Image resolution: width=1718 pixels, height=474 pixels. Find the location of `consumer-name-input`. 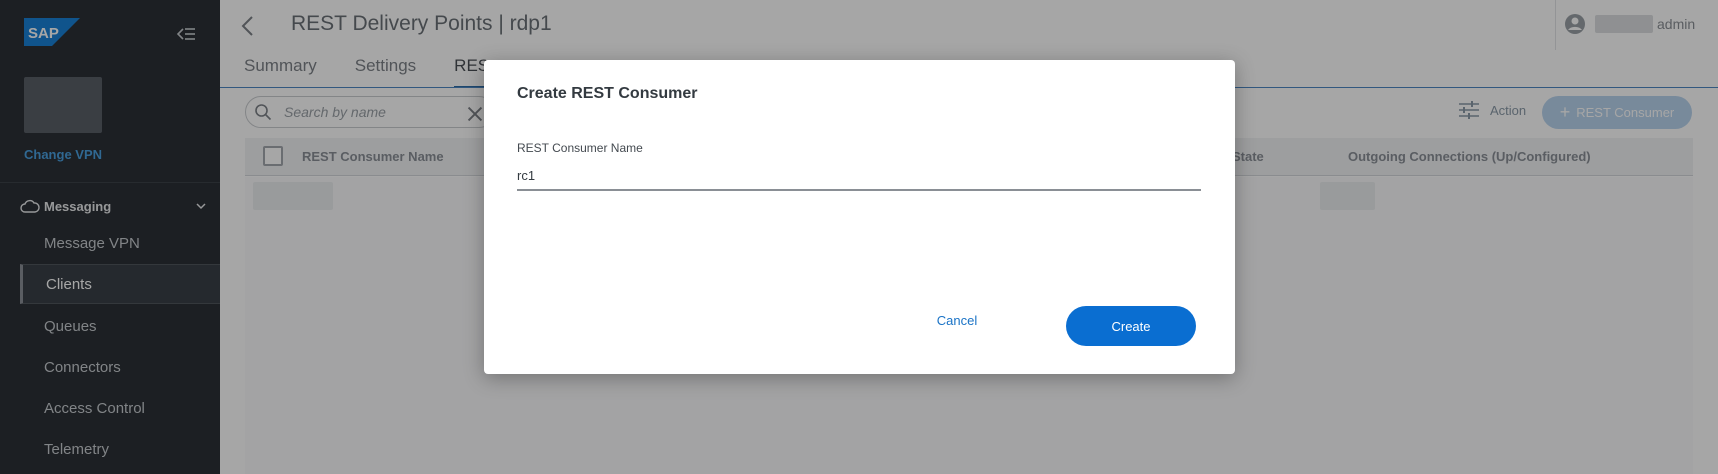

consumer-name-input is located at coordinates (859, 176).